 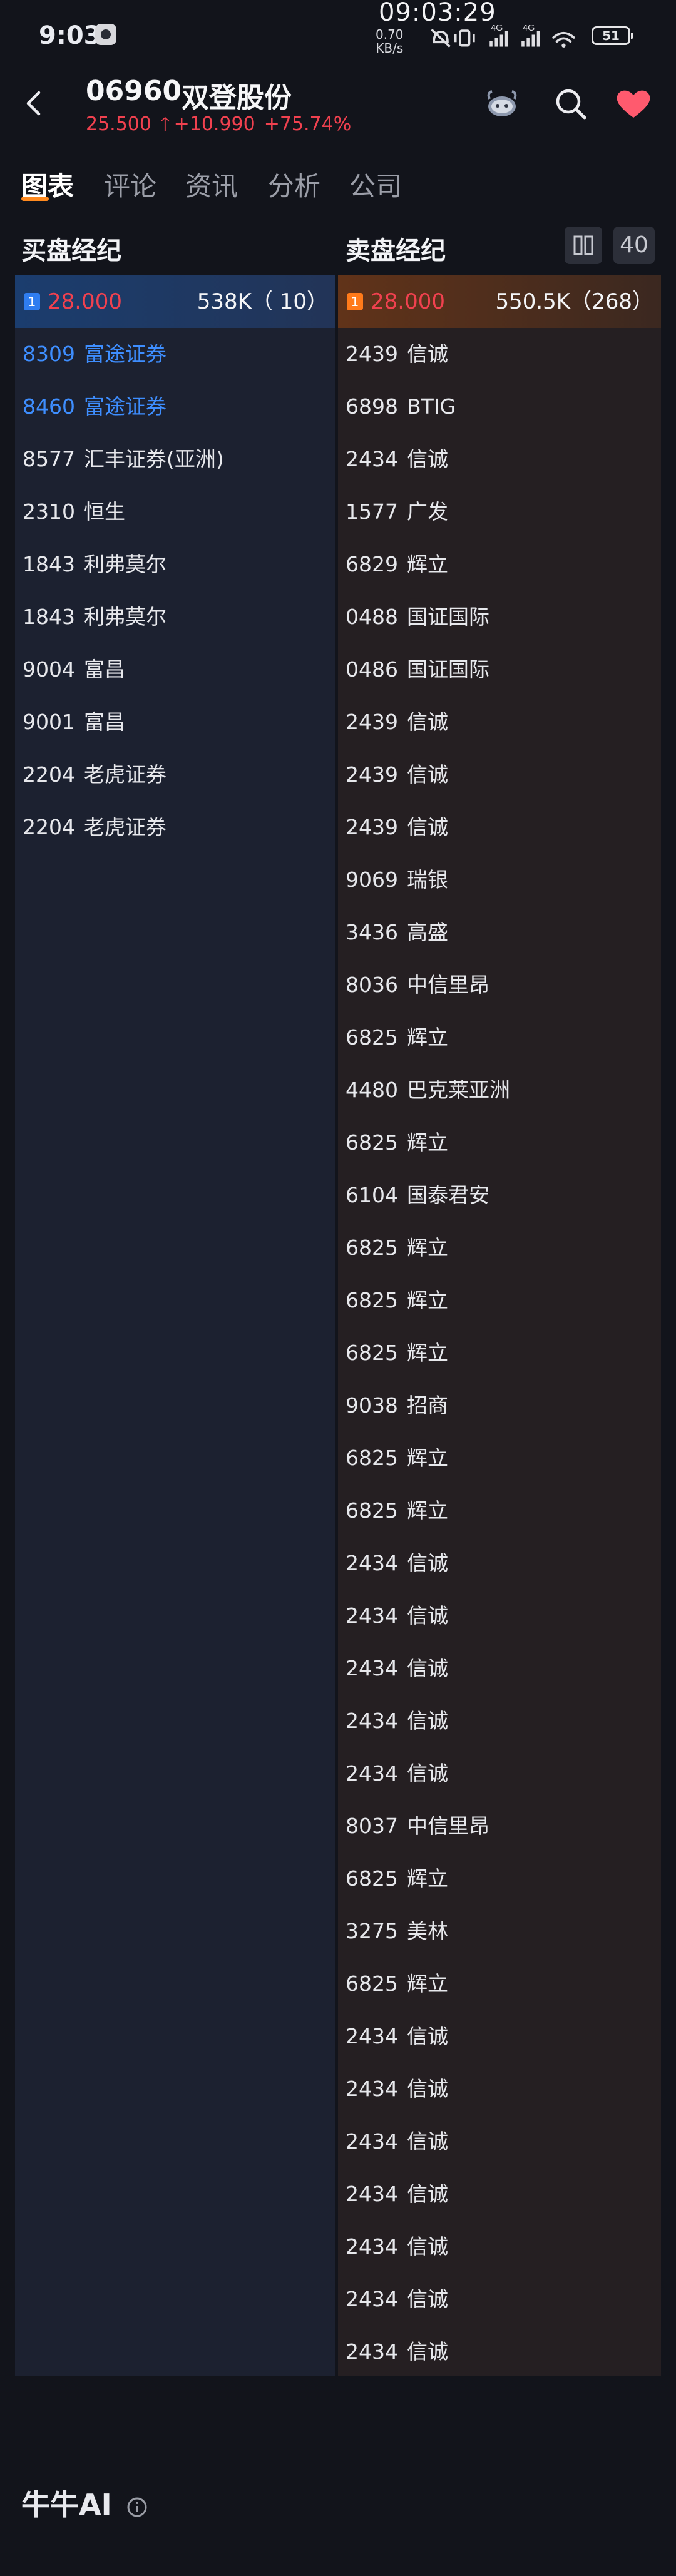 What do you see at coordinates (94, 355) in the screenshot?
I see `buy-broker-row: 8309 富途证券` at bounding box center [94, 355].